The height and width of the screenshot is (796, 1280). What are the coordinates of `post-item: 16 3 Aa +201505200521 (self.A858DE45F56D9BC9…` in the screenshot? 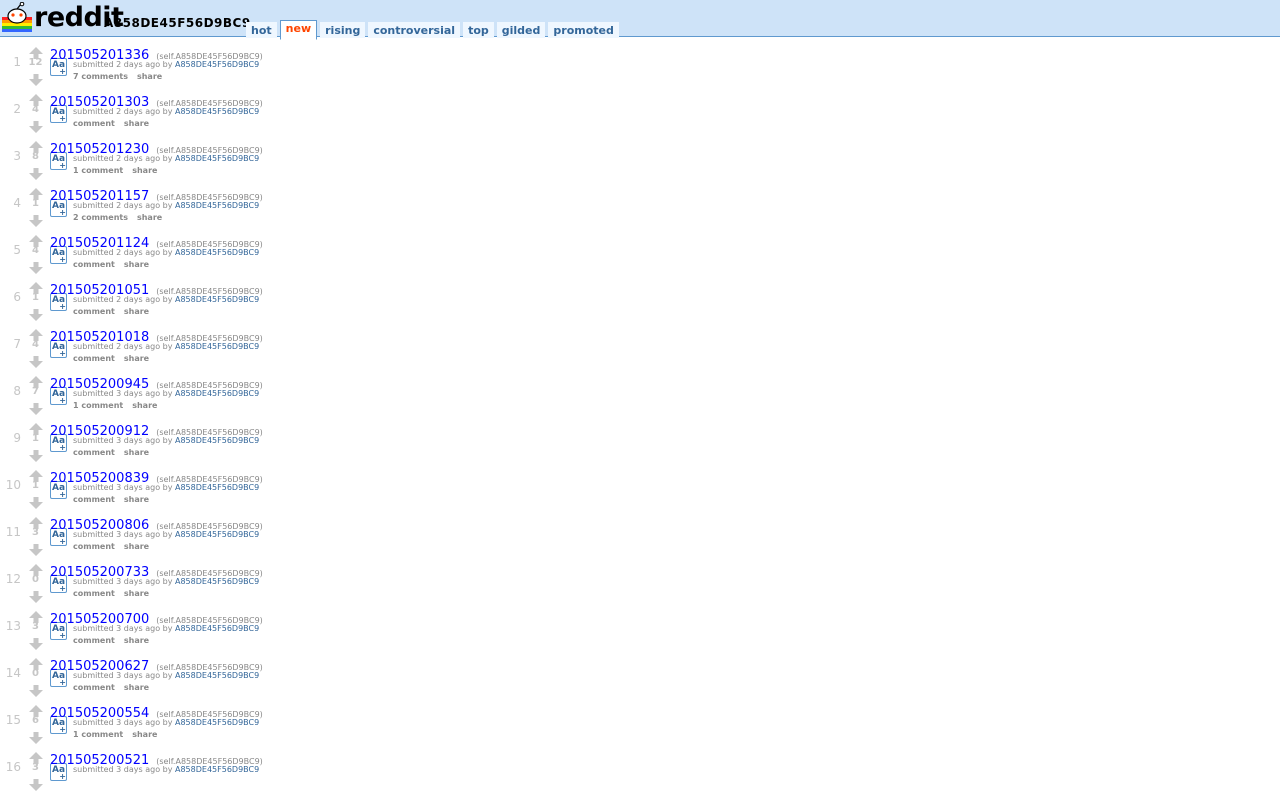 It's located at (640, 772).